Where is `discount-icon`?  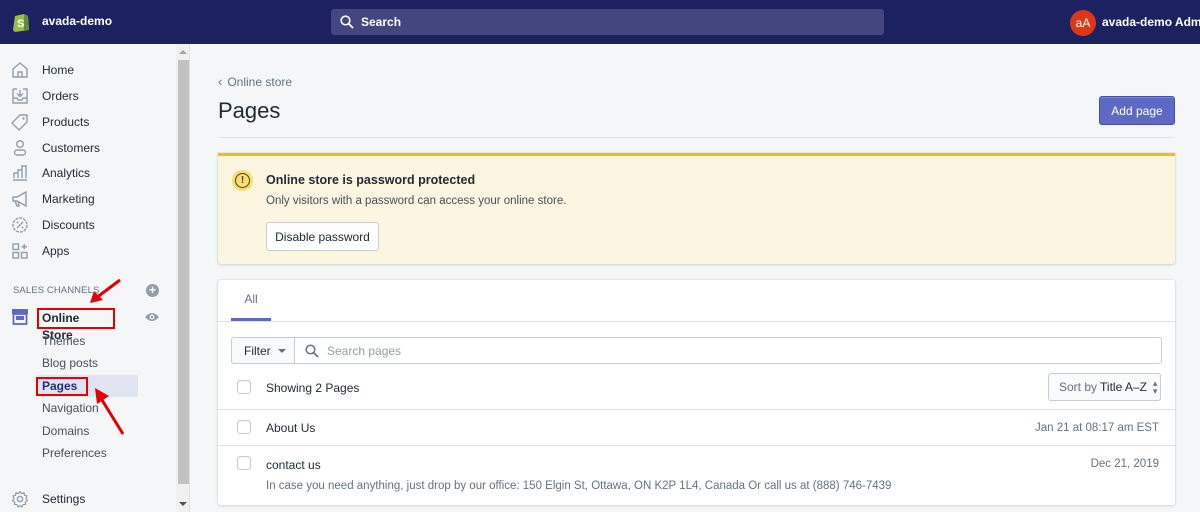
discount-icon is located at coordinates (20, 225).